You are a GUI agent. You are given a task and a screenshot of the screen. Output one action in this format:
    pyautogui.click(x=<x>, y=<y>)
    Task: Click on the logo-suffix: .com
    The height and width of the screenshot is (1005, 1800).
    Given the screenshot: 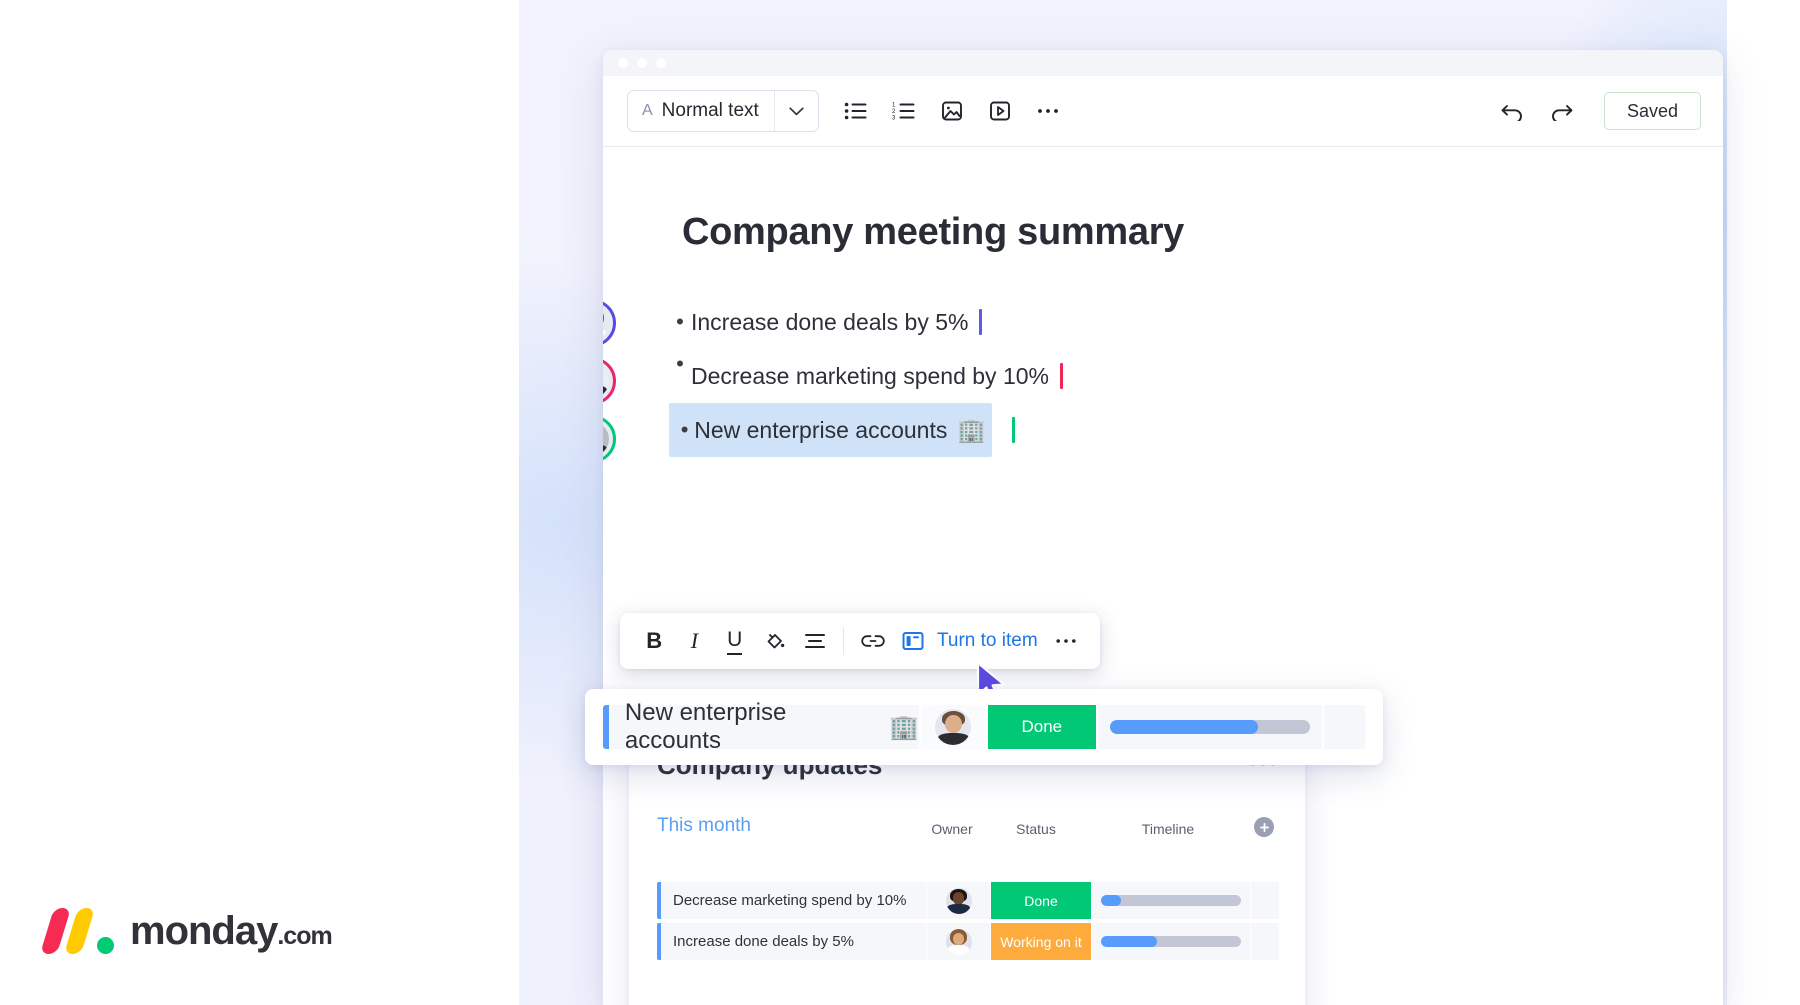 What is the action you would take?
    pyautogui.click(x=304, y=935)
    